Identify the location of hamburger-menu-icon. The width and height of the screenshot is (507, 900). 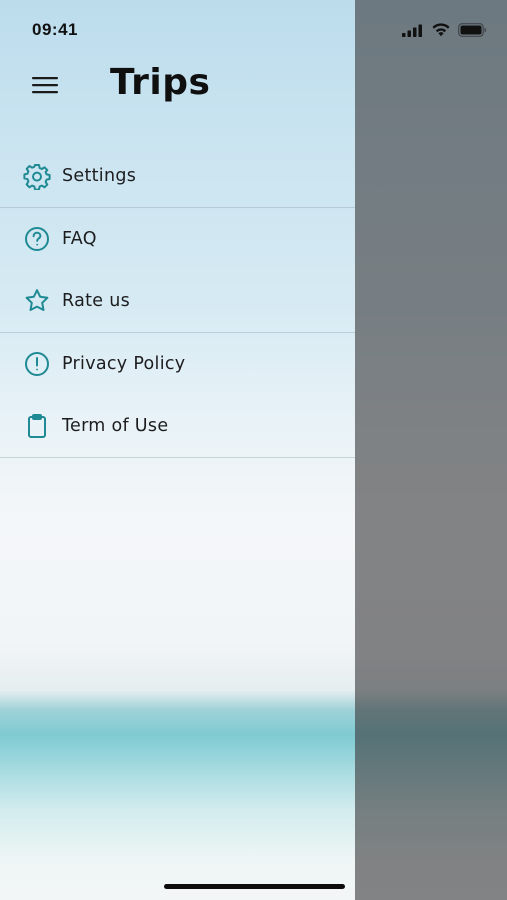
(45, 85).